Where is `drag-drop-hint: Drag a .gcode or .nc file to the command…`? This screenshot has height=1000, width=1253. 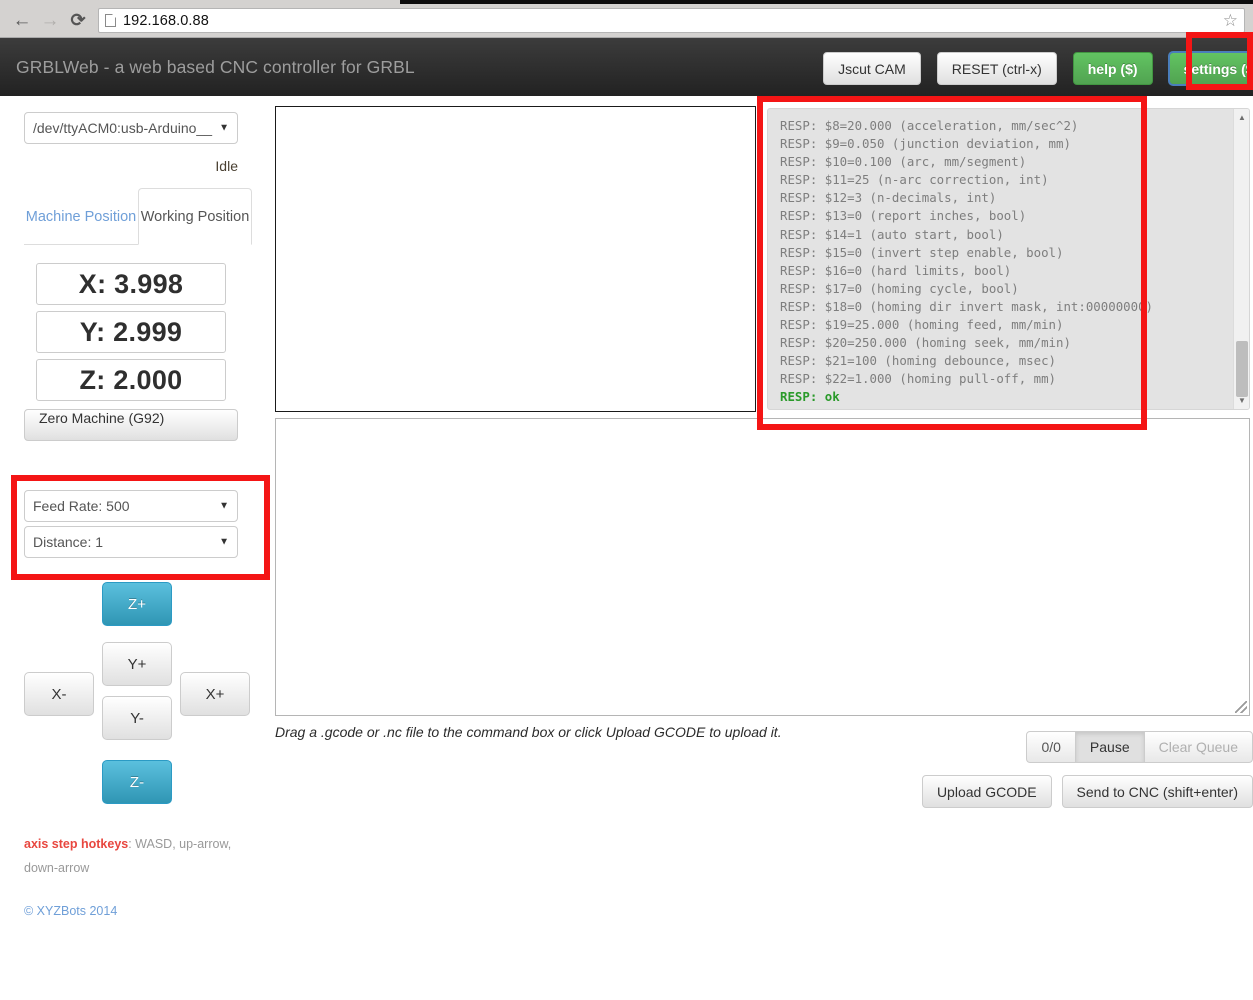
drag-drop-hint: Drag a .gcode or .nc file to the command… is located at coordinates (528, 732).